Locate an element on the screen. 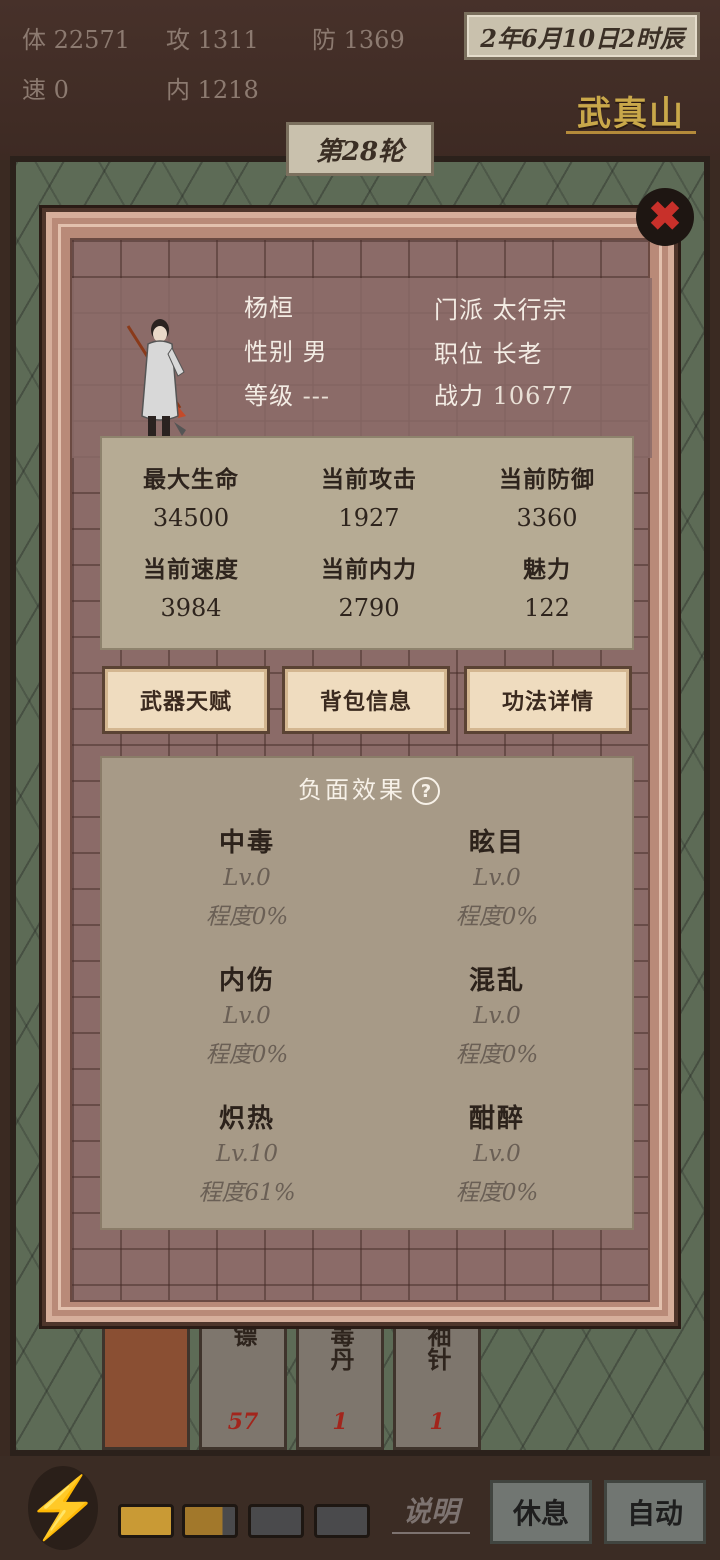 The width and height of the screenshot is (720, 1560). inventory-info-button: 背包信息 is located at coordinates (366, 700).